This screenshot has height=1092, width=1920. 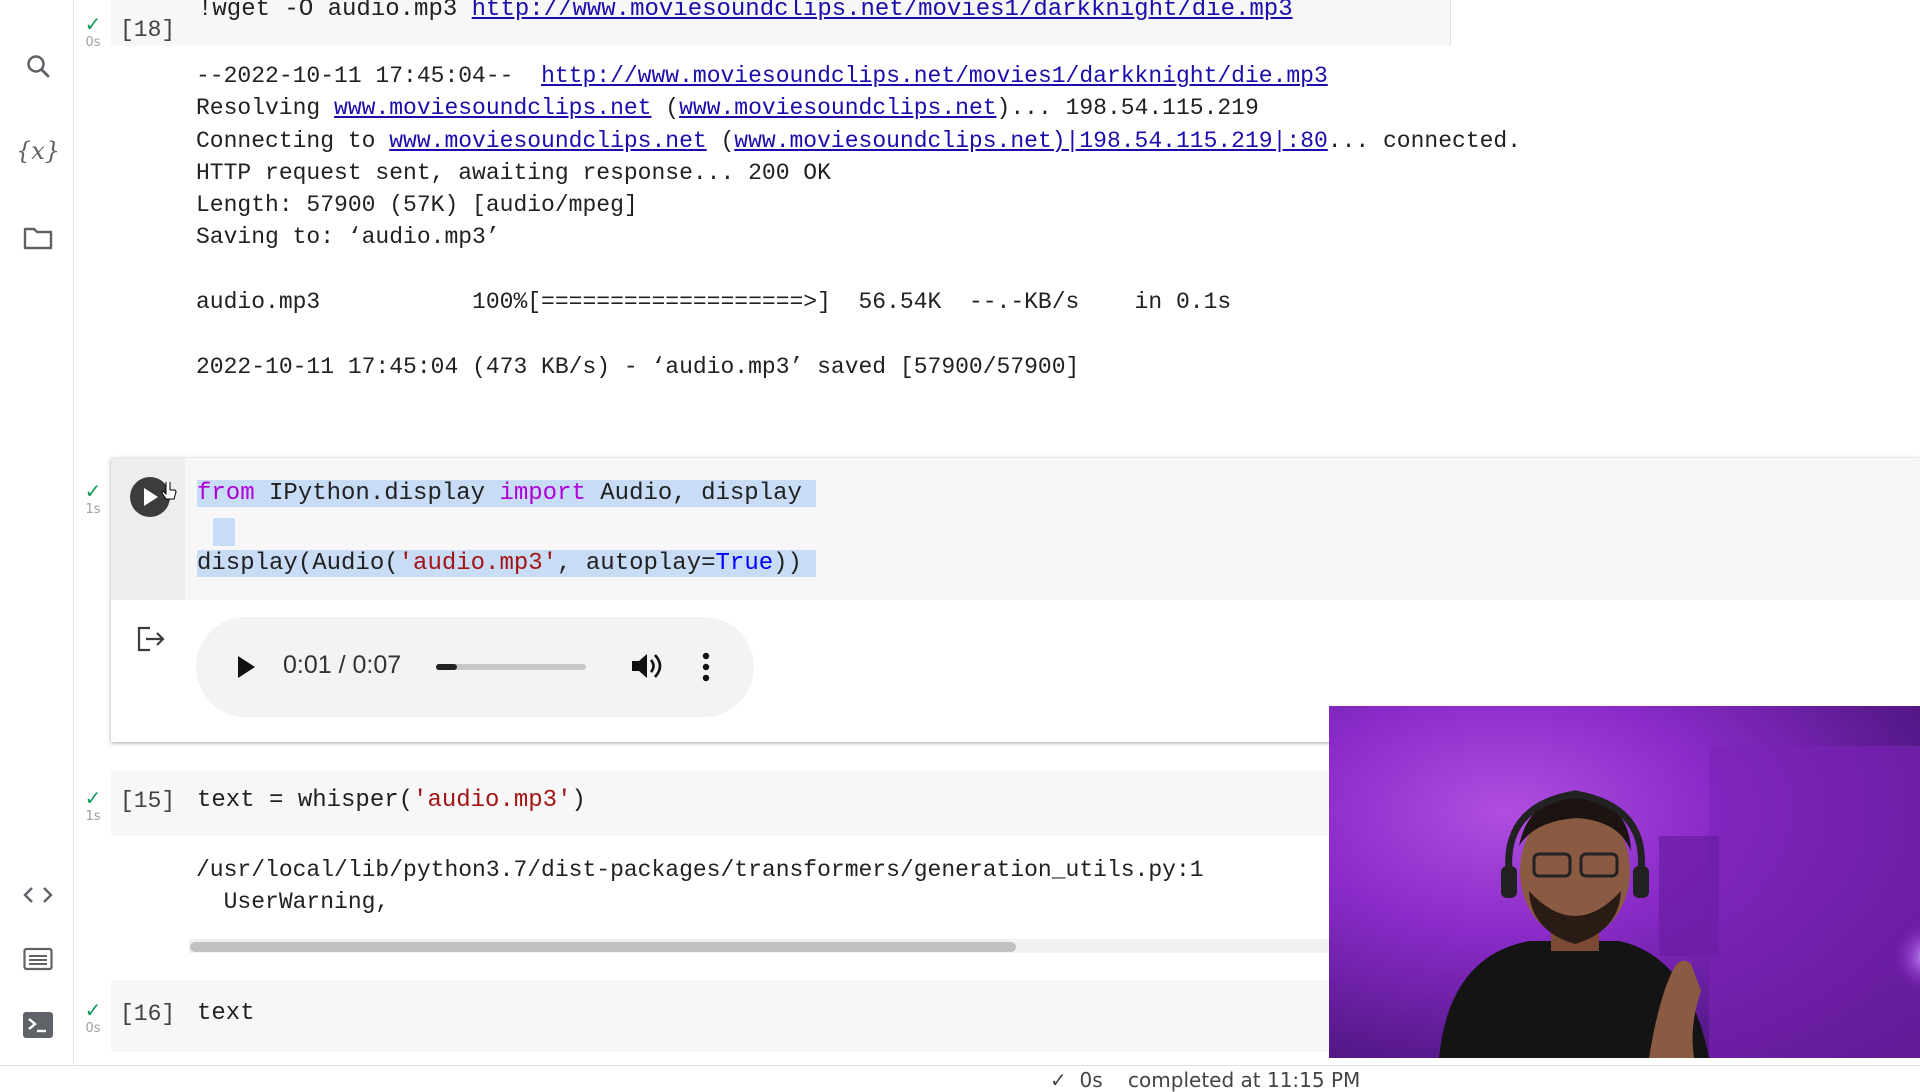 I want to click on boolean-literal: True, so click(x=744, y=563).